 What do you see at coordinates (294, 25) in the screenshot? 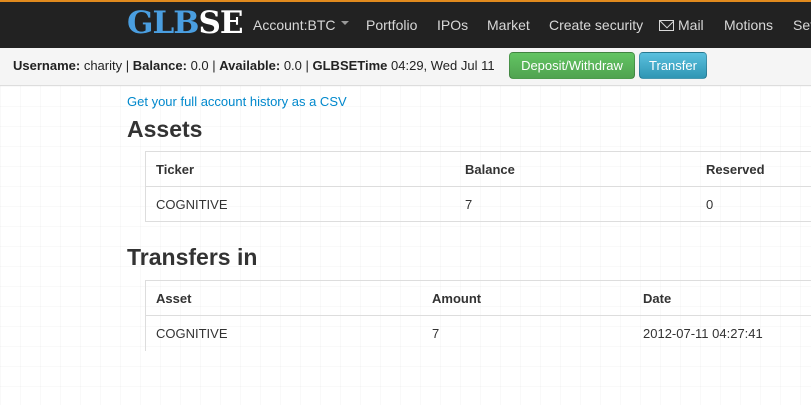
I see `nav-account-label: Account:BTC` at bounding box center [294, 25].